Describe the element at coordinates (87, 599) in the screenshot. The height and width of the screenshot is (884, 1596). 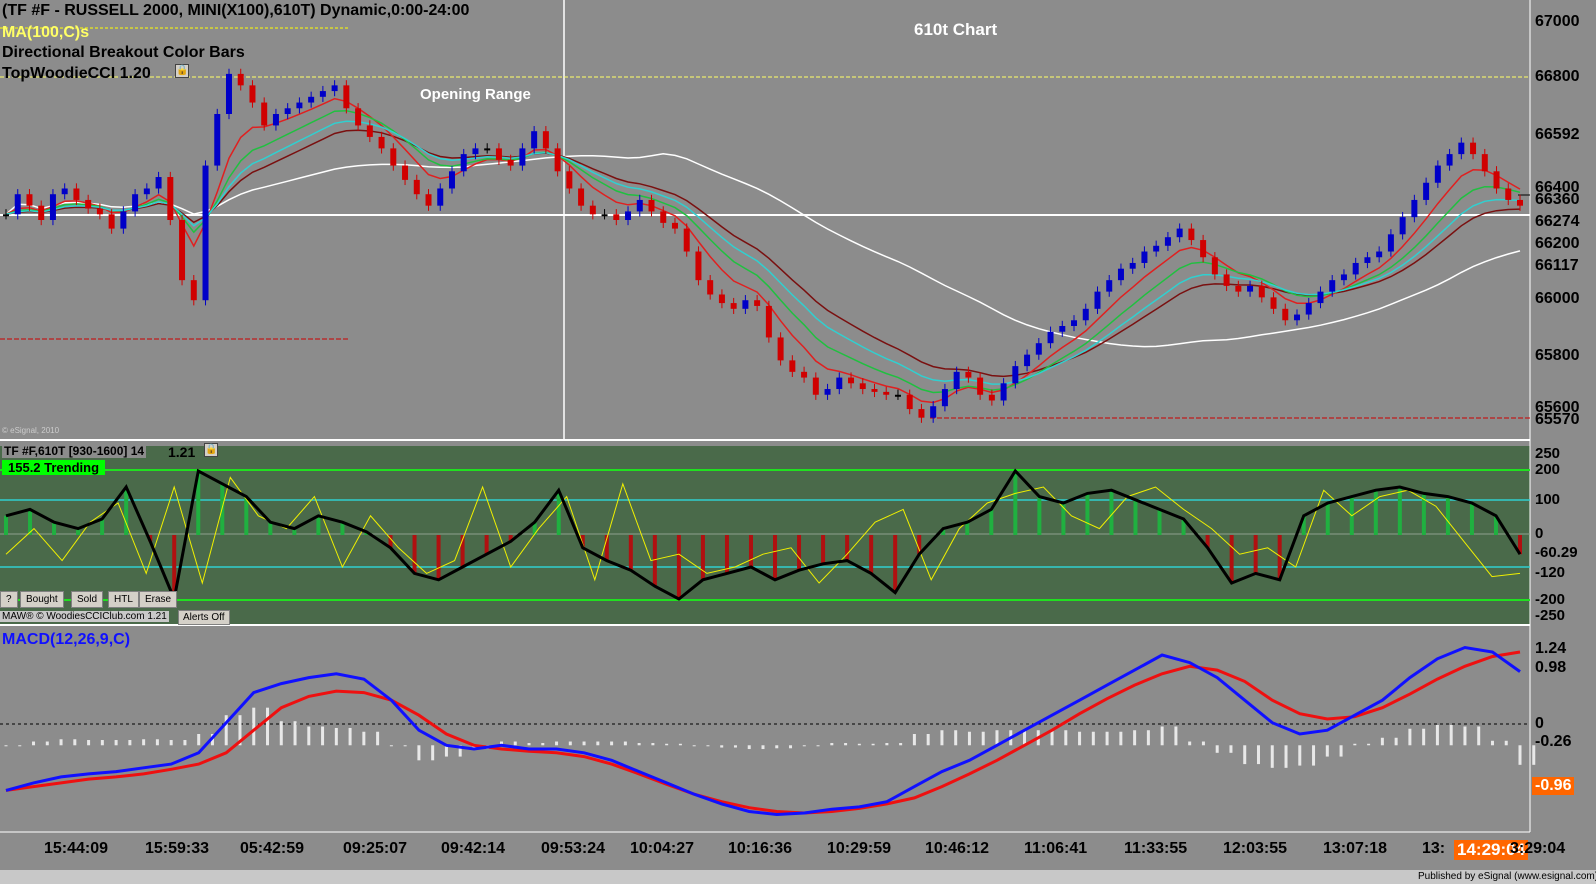
I see `sold-button: Sold` at that location.